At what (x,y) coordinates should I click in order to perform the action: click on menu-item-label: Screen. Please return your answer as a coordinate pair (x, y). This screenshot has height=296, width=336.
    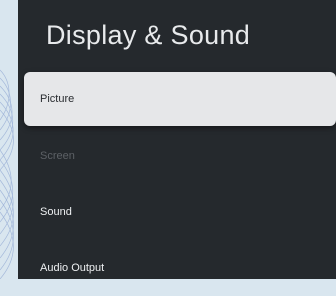
    Looking at the image, I should click on (57, 156).